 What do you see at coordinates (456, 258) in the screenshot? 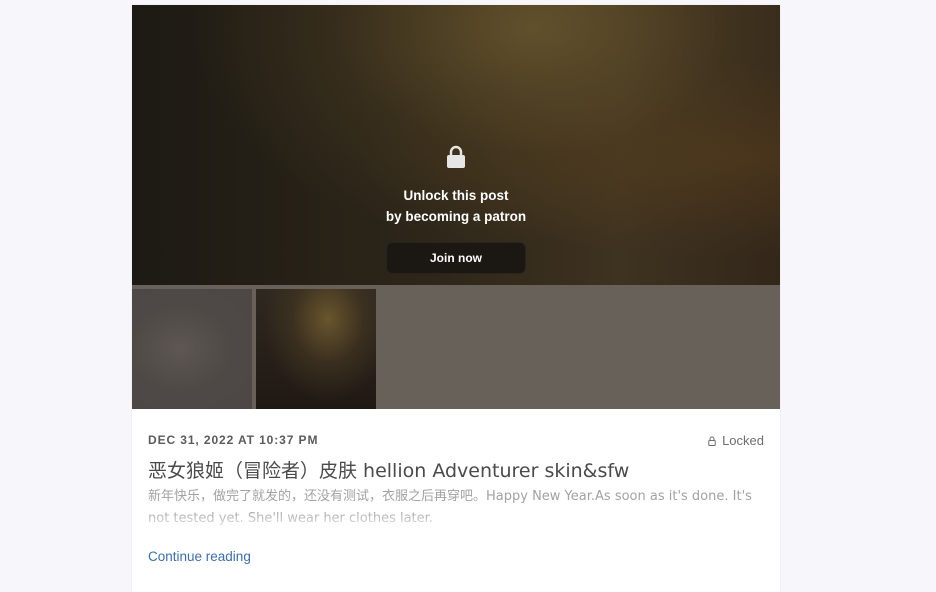
I see `join-now-button: Join now` at bounding box center [456, 258].